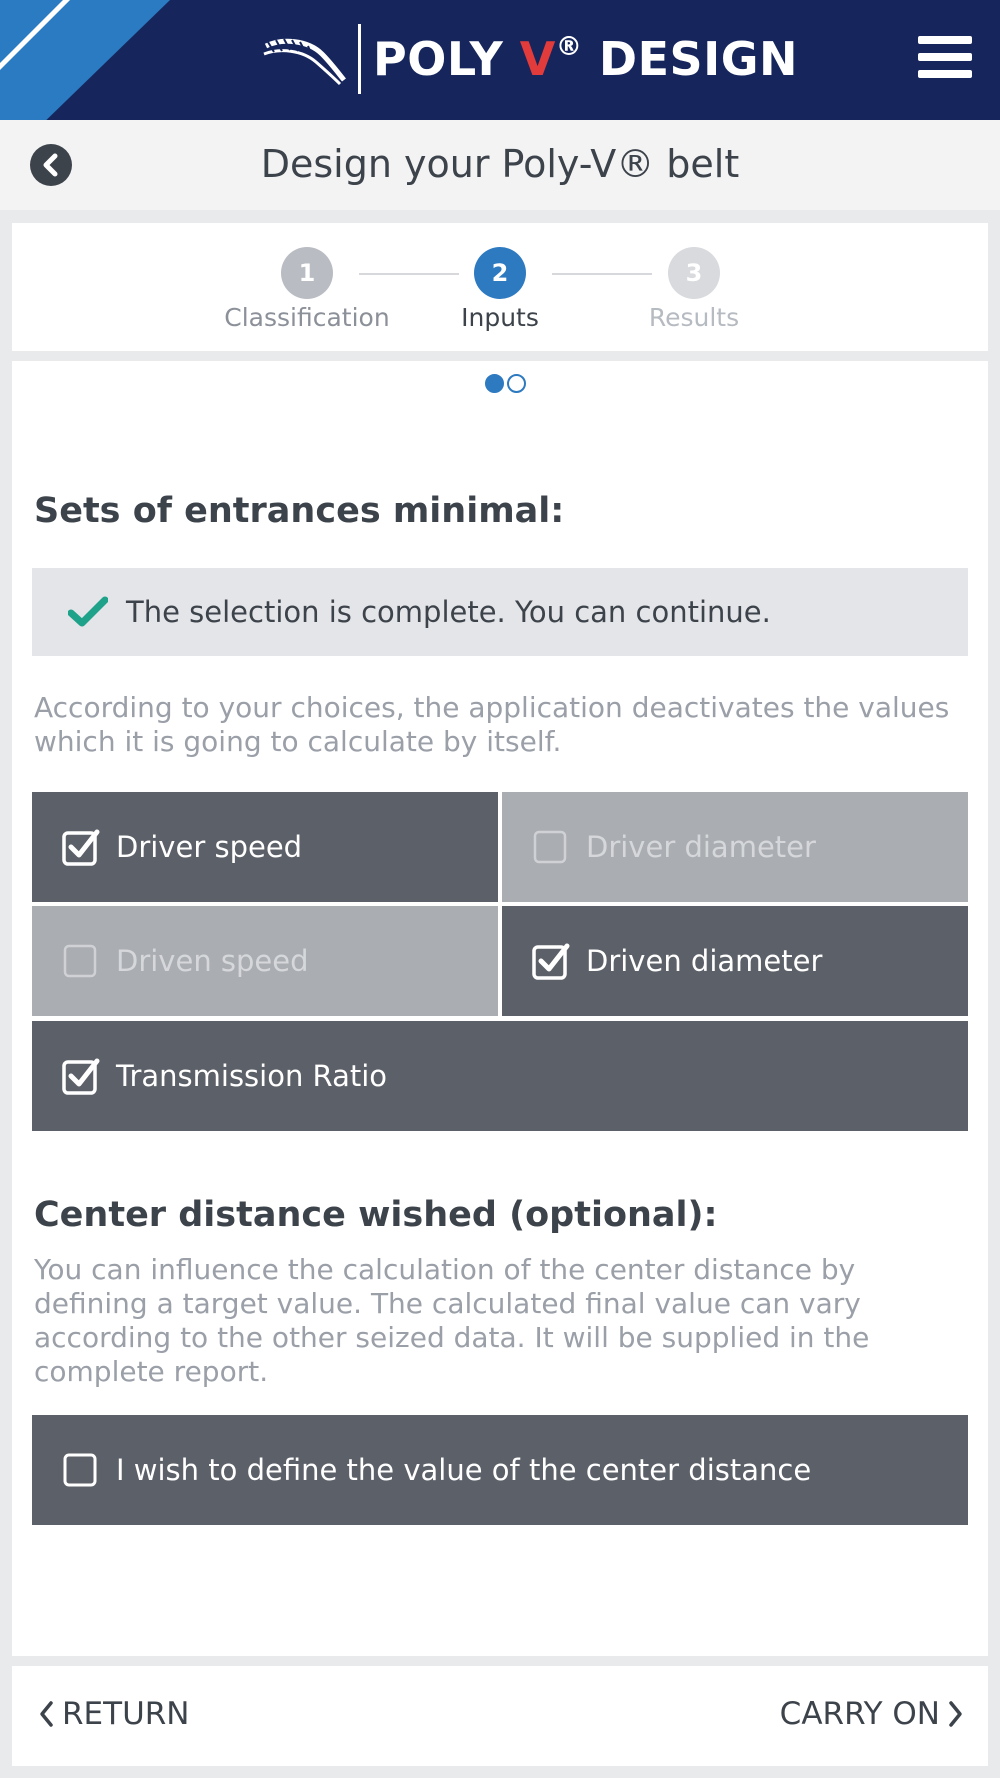 The height and width of the screenshot is (1778, 1000). What do you see at coordinates (126, 1714) in the screenshot?
I see `return-label: RETURN` at bounding box center [126, 1714].